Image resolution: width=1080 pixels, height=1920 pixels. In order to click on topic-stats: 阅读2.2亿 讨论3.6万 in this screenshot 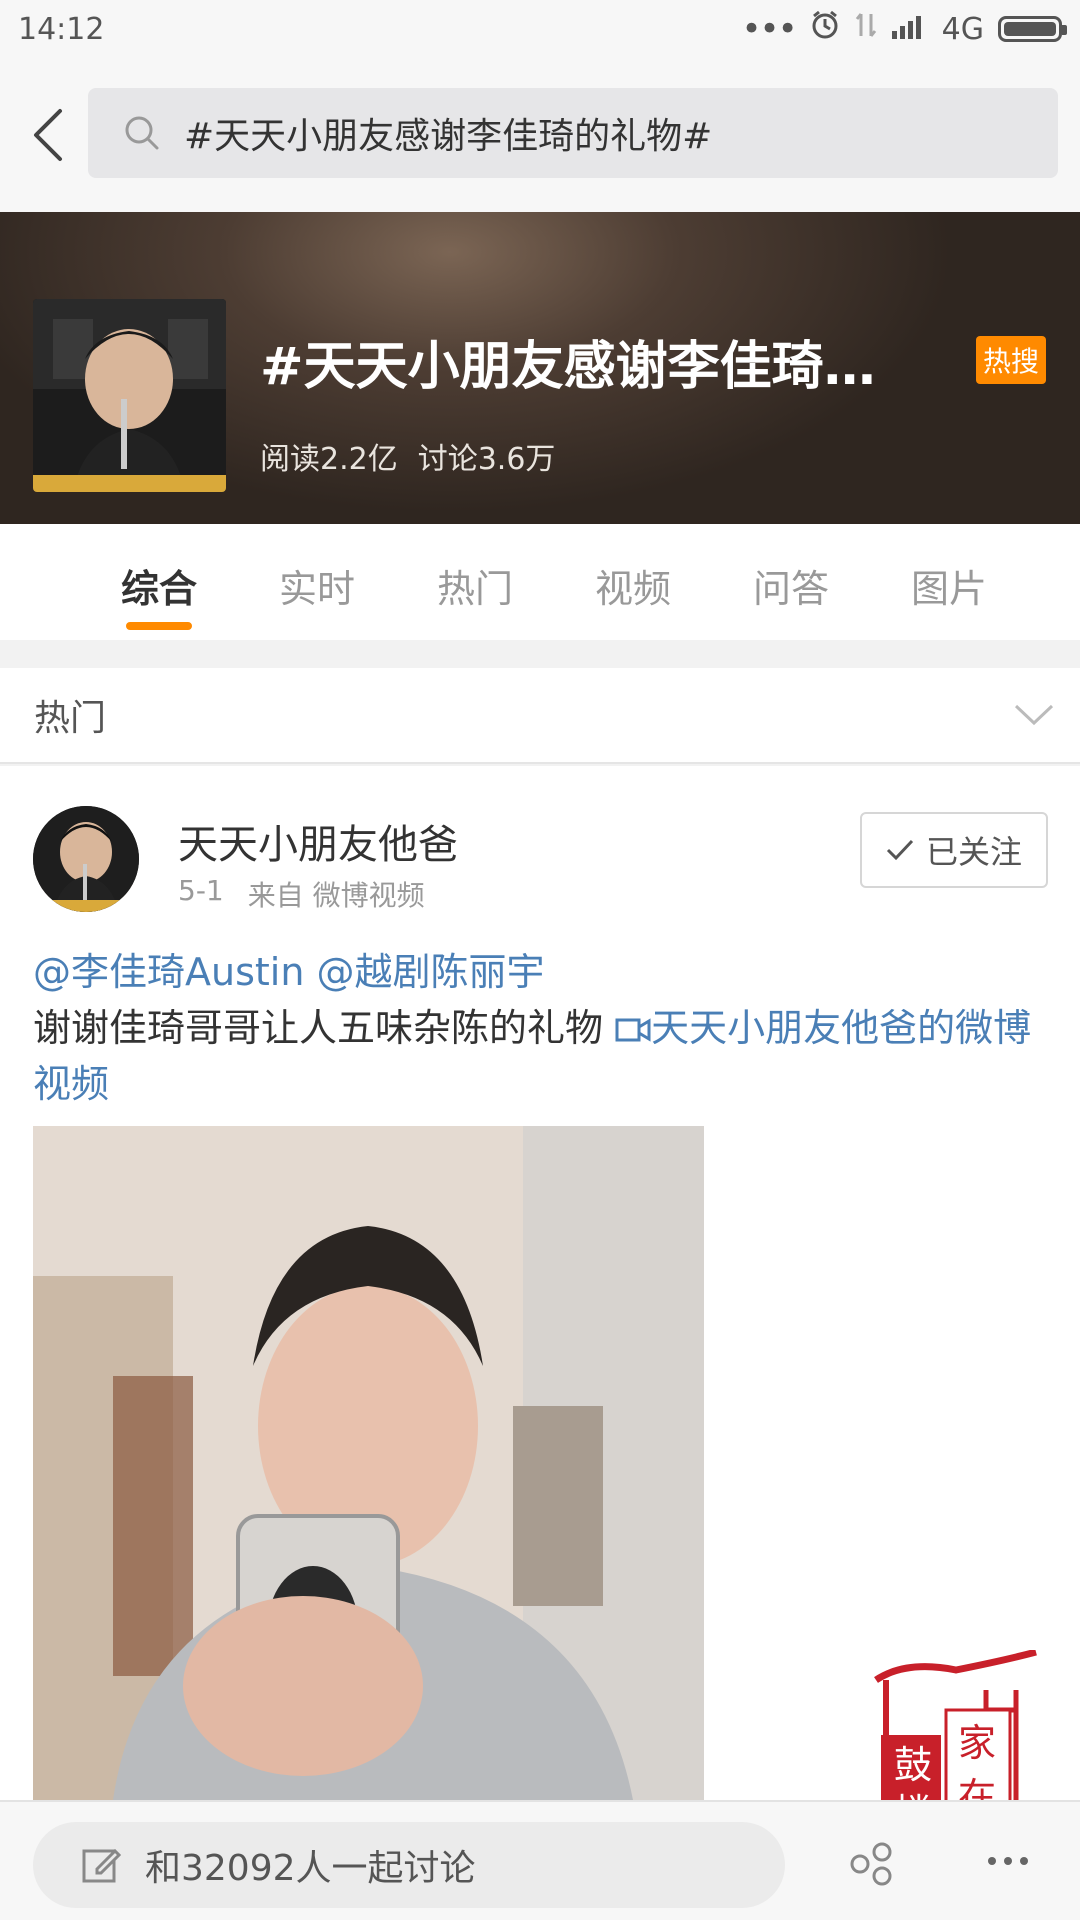, I will do `click(407, 456)`.